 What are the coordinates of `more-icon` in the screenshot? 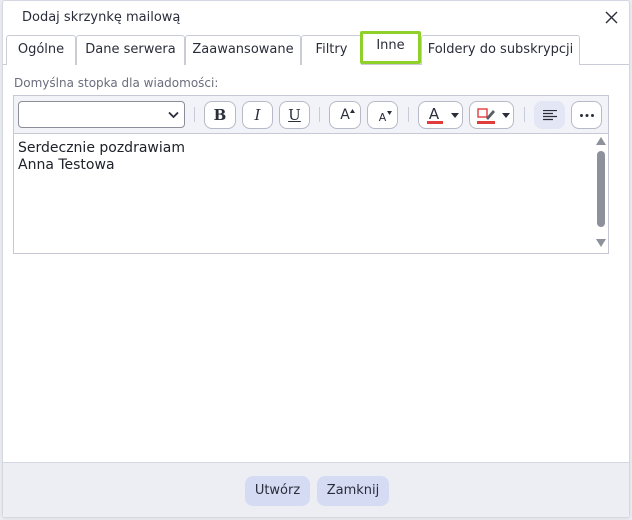 It's located at (587, 115).